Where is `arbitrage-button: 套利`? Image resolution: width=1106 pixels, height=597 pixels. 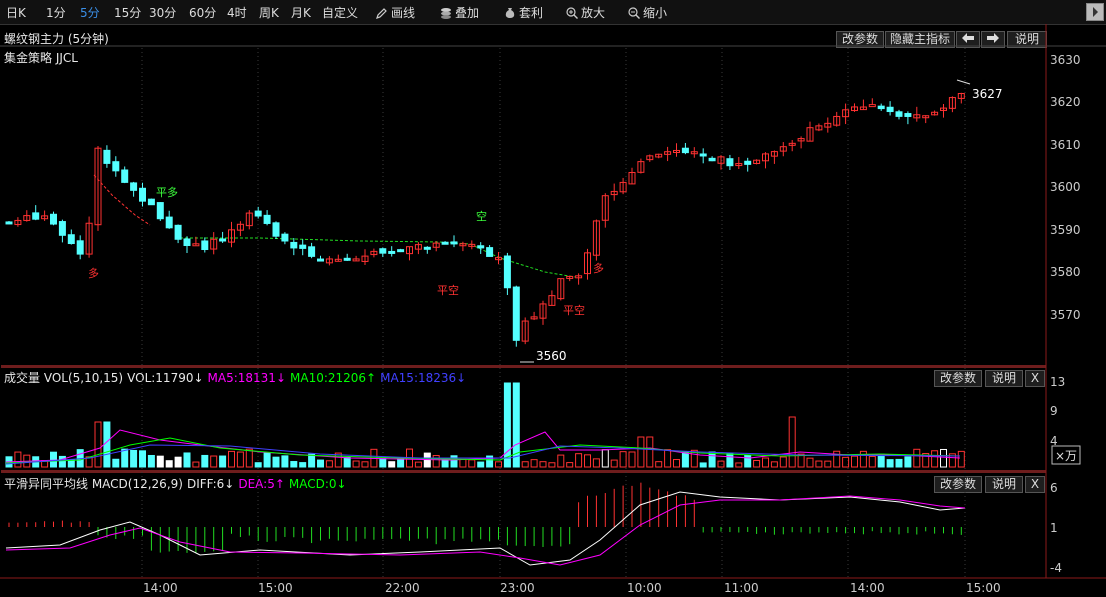 arbitrage-button: 套利 is located at coordinates (523, 12).